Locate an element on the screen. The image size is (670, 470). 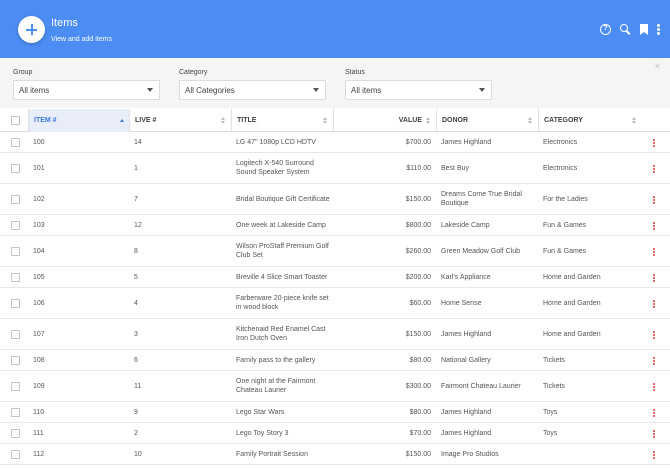
bookmark-icon is located at coordinates (644, 29).